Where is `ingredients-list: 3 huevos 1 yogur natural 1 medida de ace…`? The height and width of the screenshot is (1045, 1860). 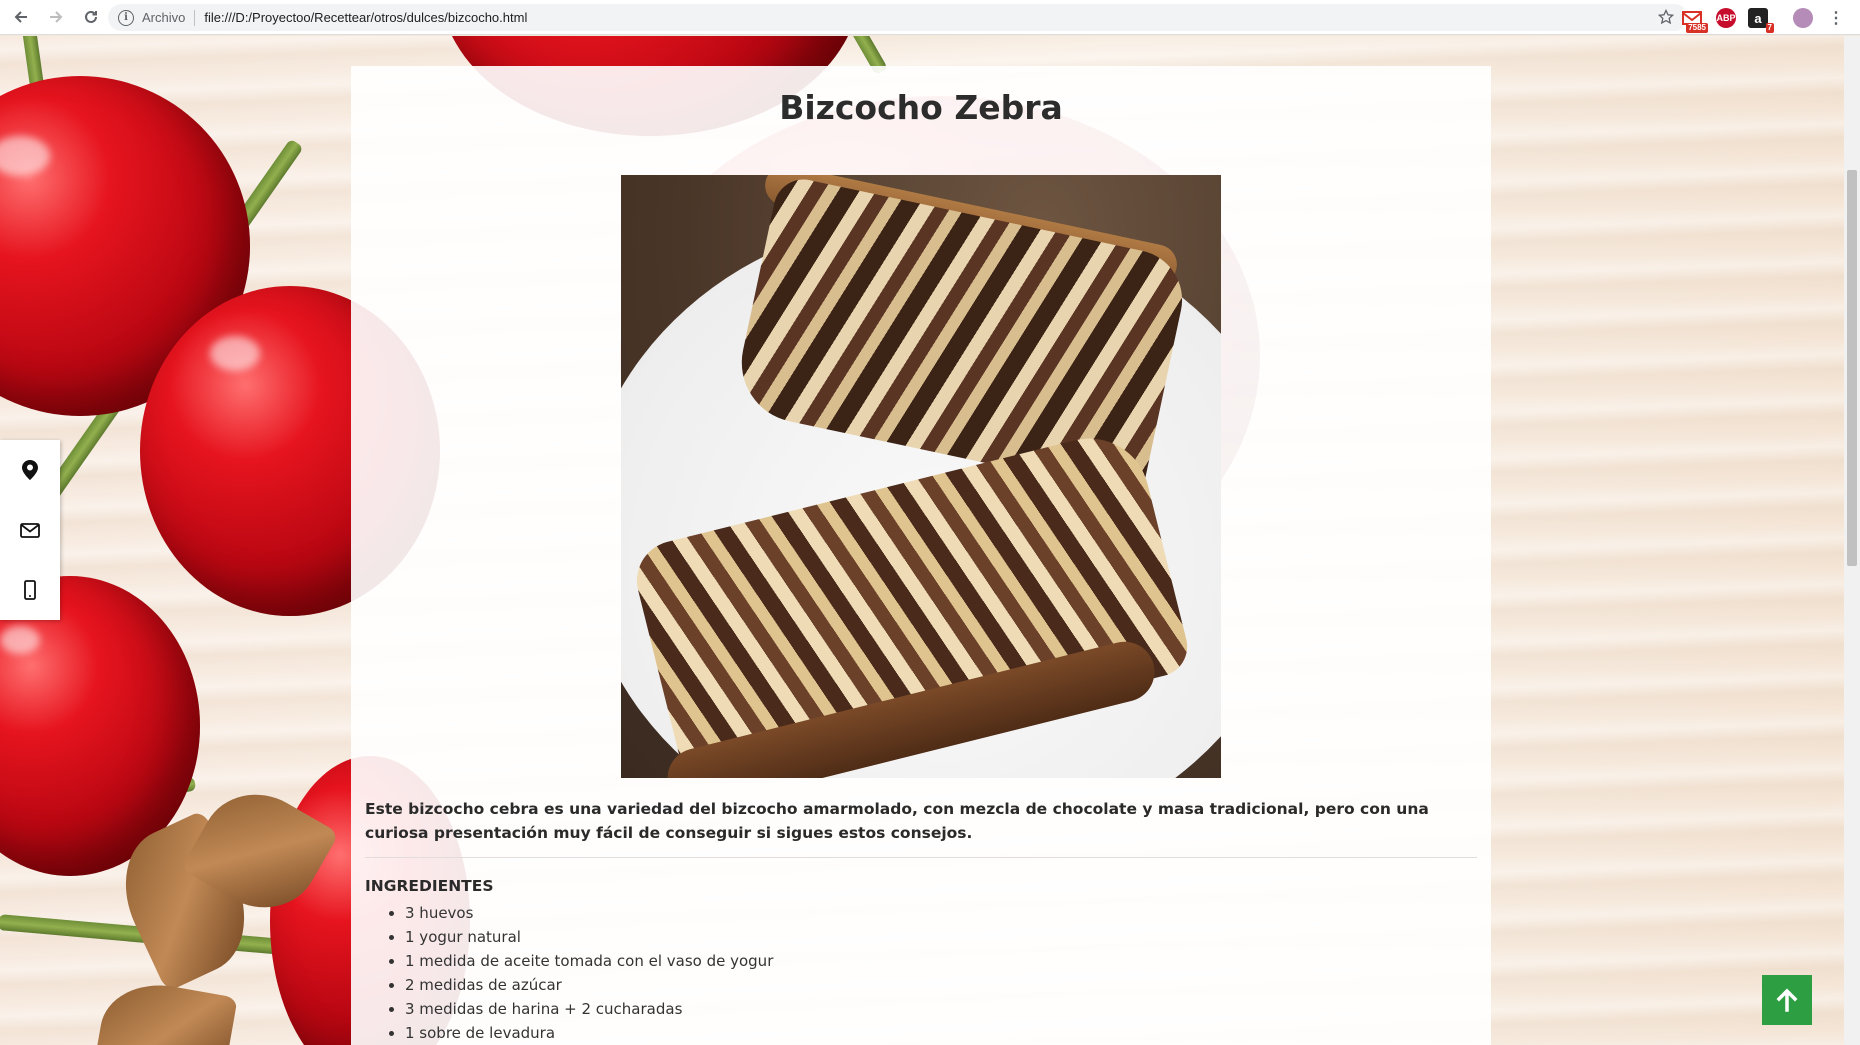
ingredients-list: 3 huevos 1 yogur natural 1 medida de ace… is located at coordinates (589, 973).